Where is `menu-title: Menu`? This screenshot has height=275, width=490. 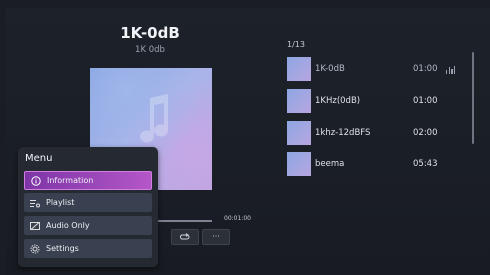 menu-title: Menu is located at coordinates (39, 158).